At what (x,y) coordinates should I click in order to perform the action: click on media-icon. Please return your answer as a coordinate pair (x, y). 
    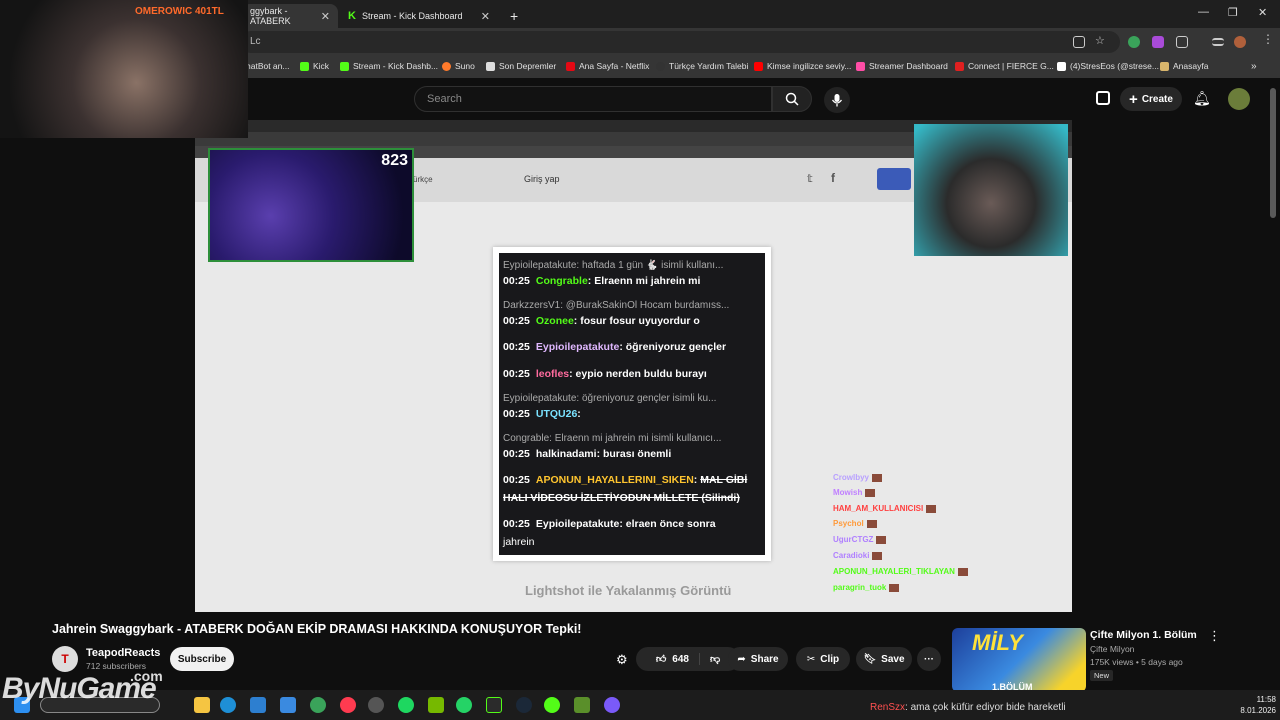
    Looking at the image, I should click on (1218, 42).